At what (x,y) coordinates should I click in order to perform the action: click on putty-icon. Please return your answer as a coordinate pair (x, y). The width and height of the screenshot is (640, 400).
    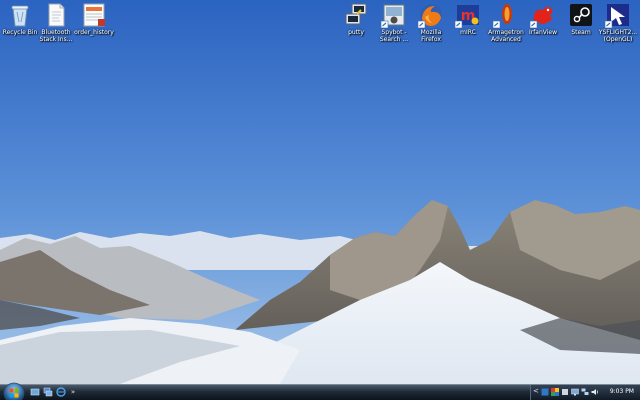
    Looking at the image, I should click on (356, 14).